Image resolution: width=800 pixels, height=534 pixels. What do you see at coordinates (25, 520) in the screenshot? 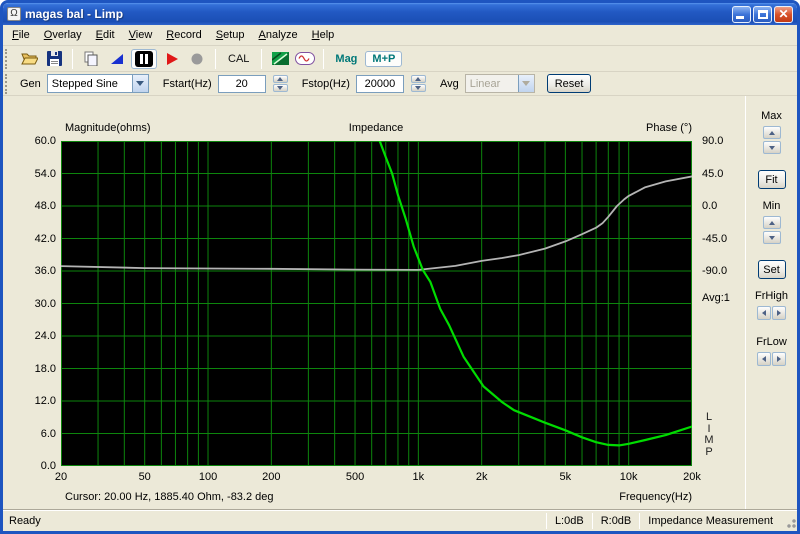
I see `status-ready: Ready` at bounding box center [25, 520].